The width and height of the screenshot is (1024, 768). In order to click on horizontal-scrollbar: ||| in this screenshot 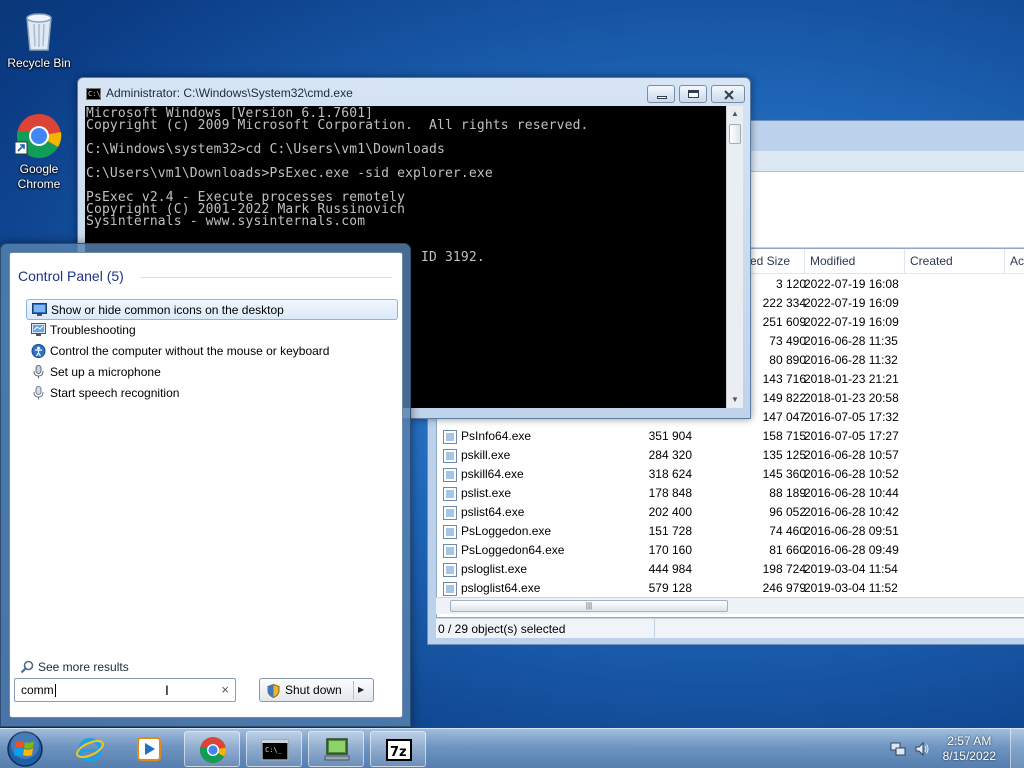, I will do `click(730, 605)`.